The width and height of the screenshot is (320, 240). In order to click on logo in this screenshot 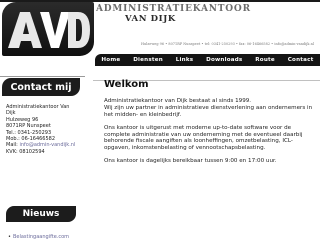, I will do `click(48, 29)`.